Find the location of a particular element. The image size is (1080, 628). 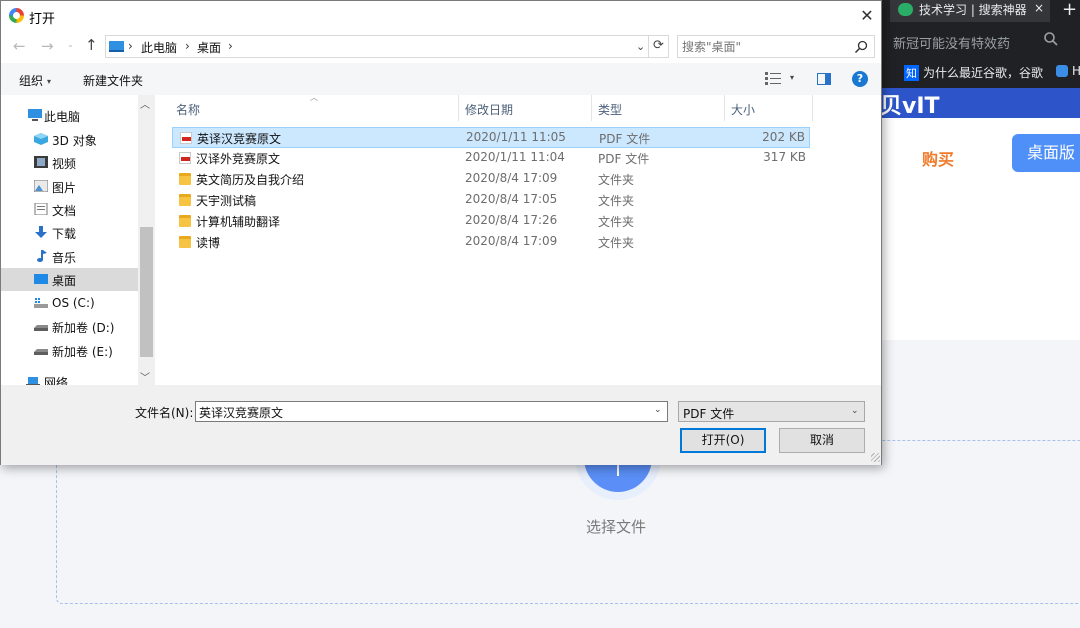

desktop-version-button: 桌面版 is located at coordinates (1046, 153).